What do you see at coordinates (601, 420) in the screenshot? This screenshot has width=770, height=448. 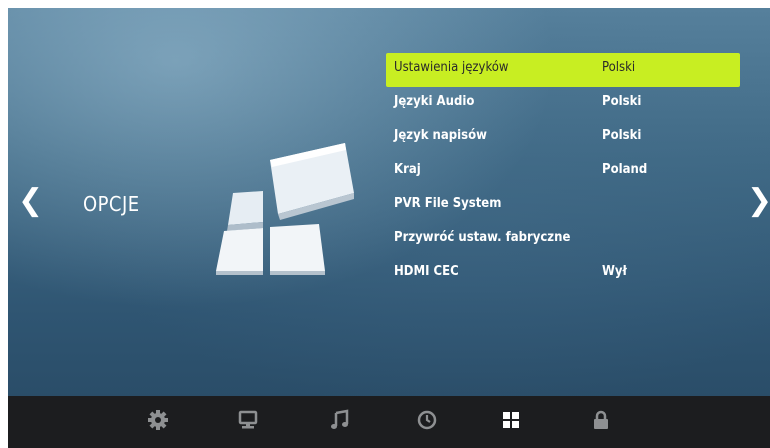 I see `lock-icon` at bounding box center [601, 420].